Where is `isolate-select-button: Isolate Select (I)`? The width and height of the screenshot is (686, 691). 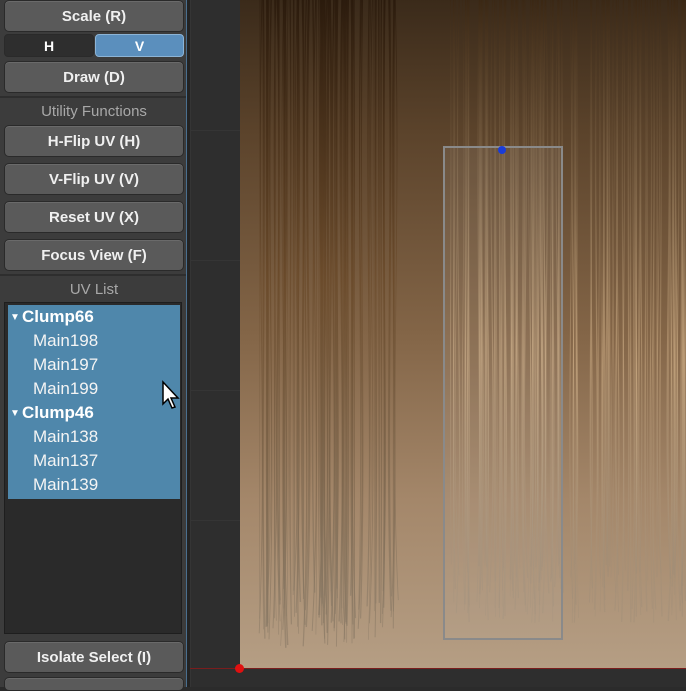 isolate-select-button: Isolate Select (I) is located at coordinates (94, 657).